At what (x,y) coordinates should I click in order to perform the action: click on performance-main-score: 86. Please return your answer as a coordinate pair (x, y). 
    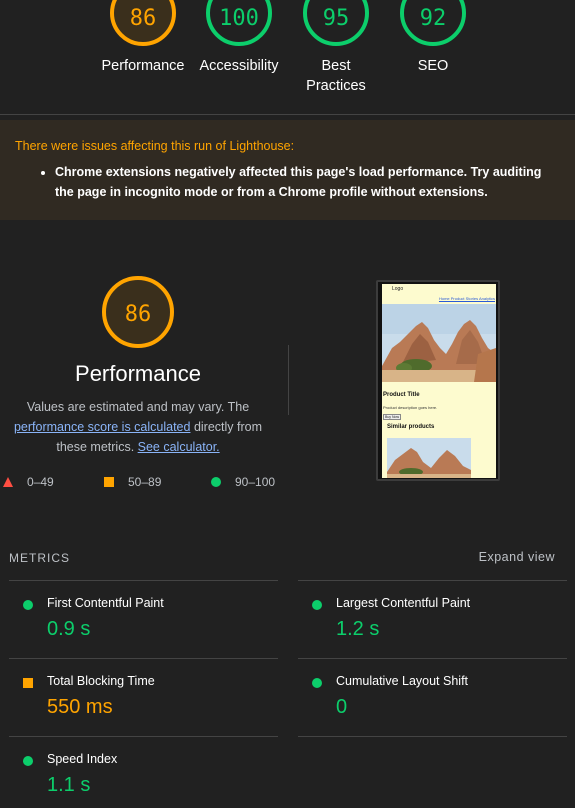
    Looking at the image, I should click on (138, 314).